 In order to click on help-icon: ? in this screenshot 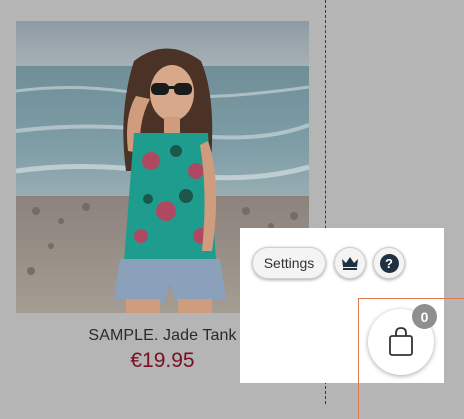, I will do `click(389, 263)`.